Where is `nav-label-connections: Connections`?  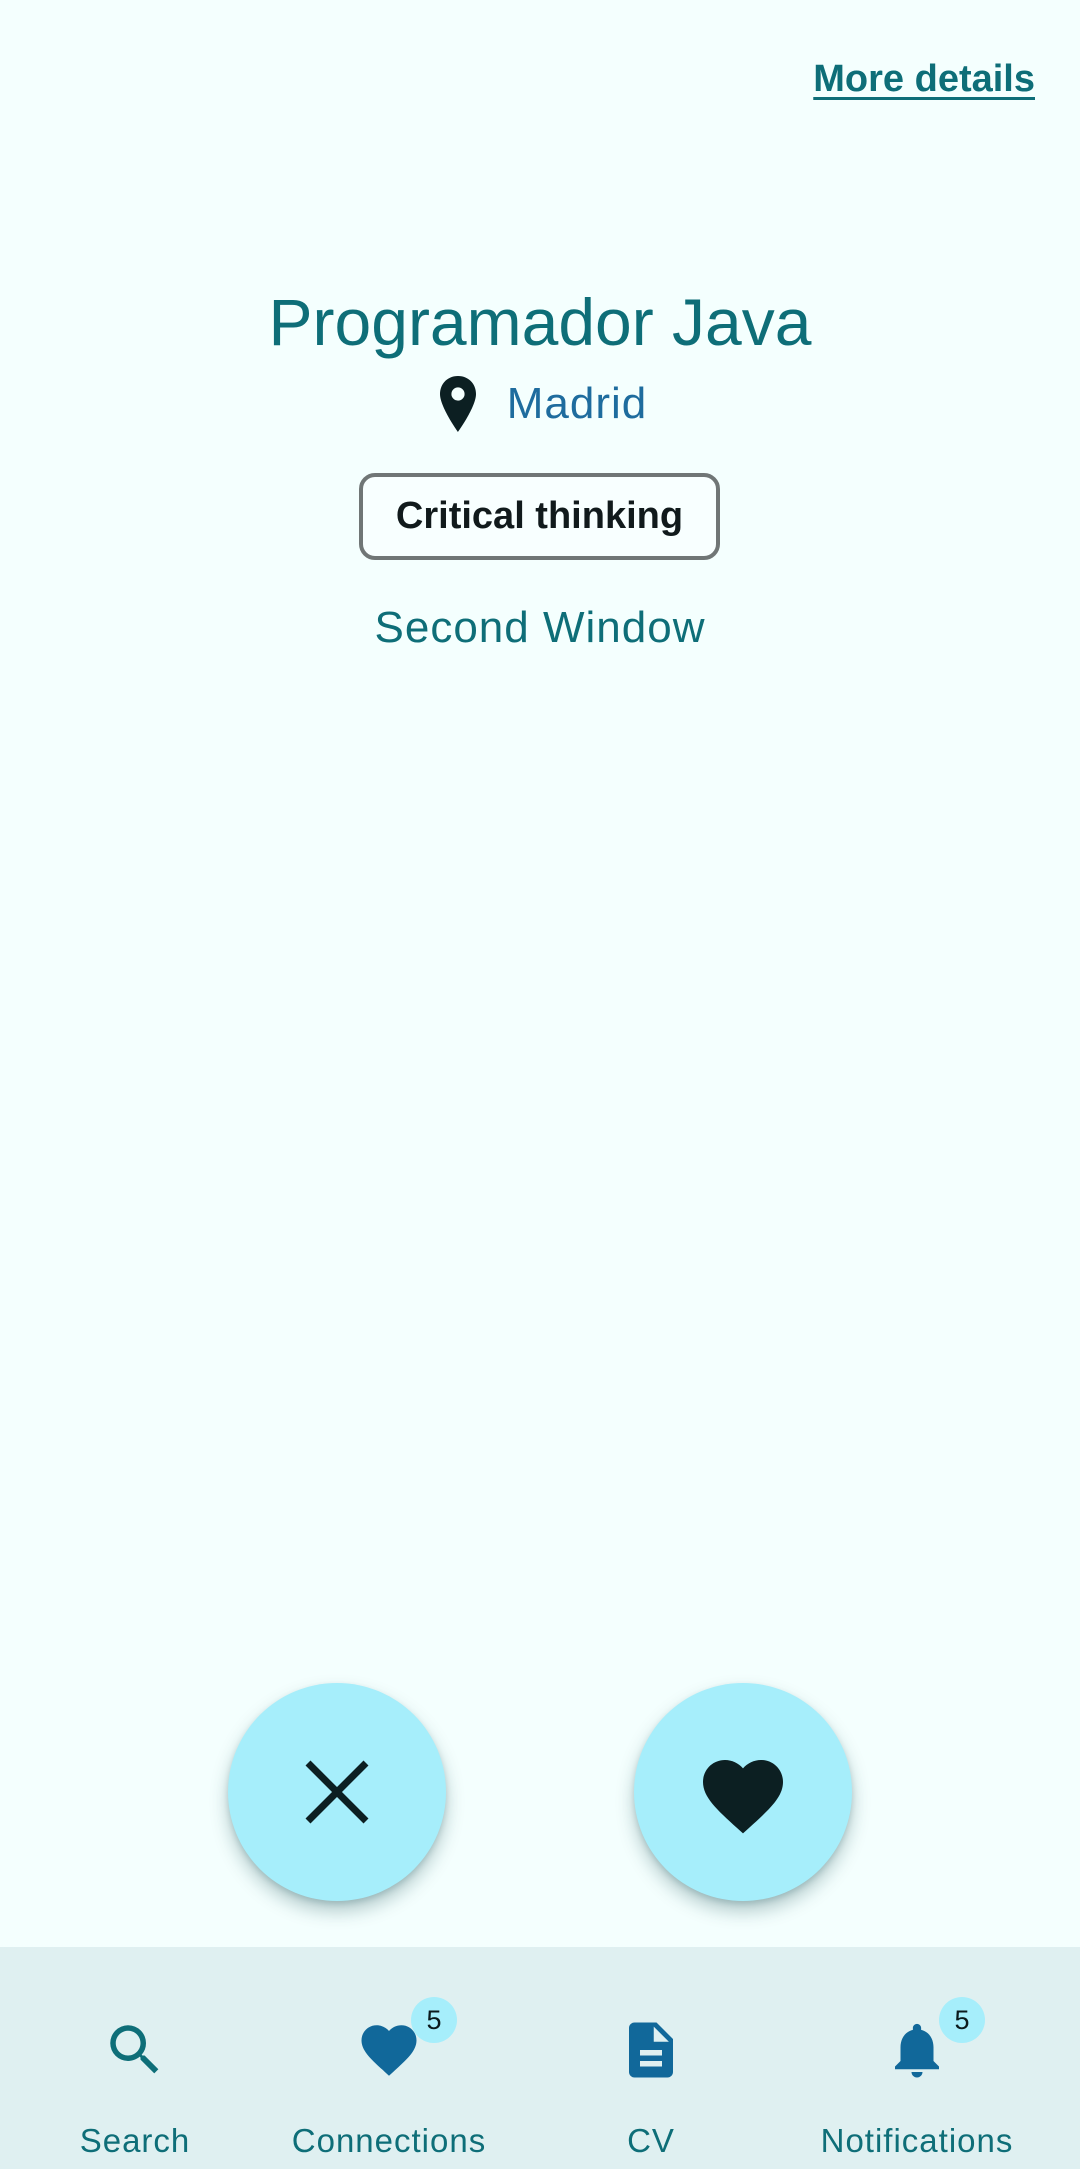 nav-label-connections: Connections is located at coordinates (389, 2140).